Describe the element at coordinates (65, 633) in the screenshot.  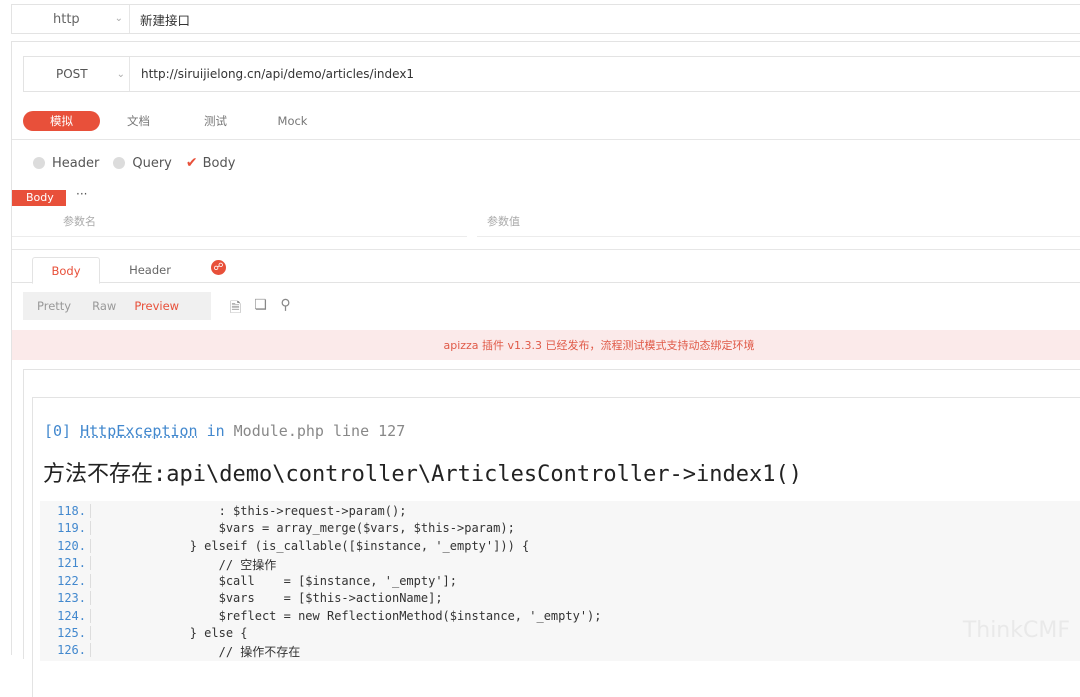
I see `line-number: 125.` at that location.